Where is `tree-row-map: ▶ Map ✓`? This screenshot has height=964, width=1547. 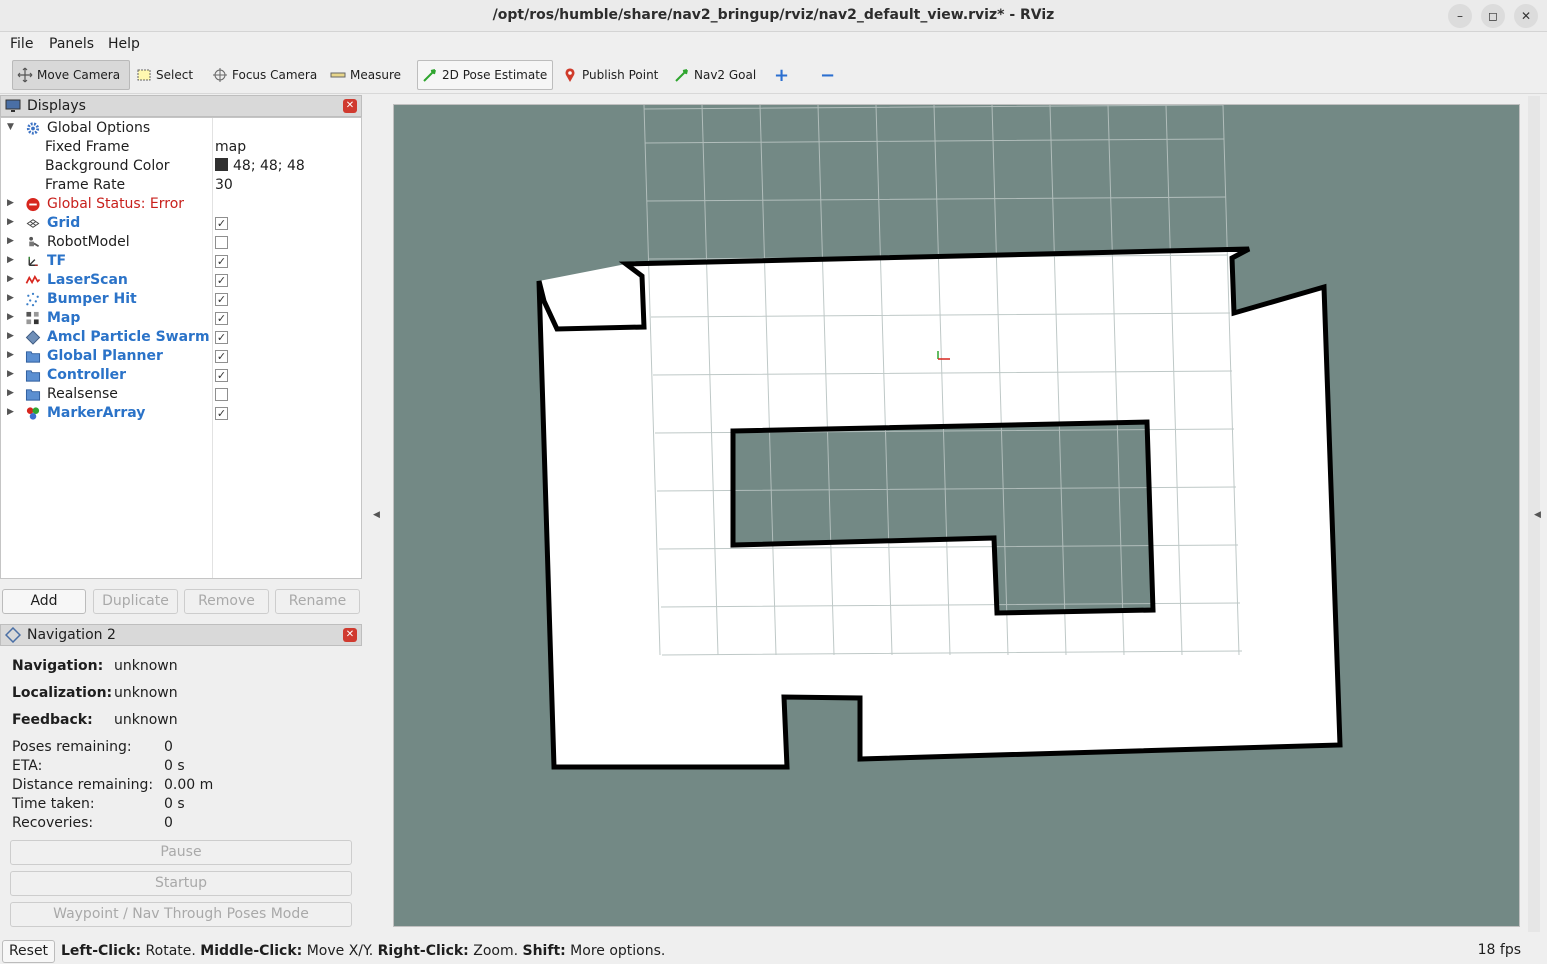
tree-row-map: ▶ Map ✓ is located at coordinates (181, 318).